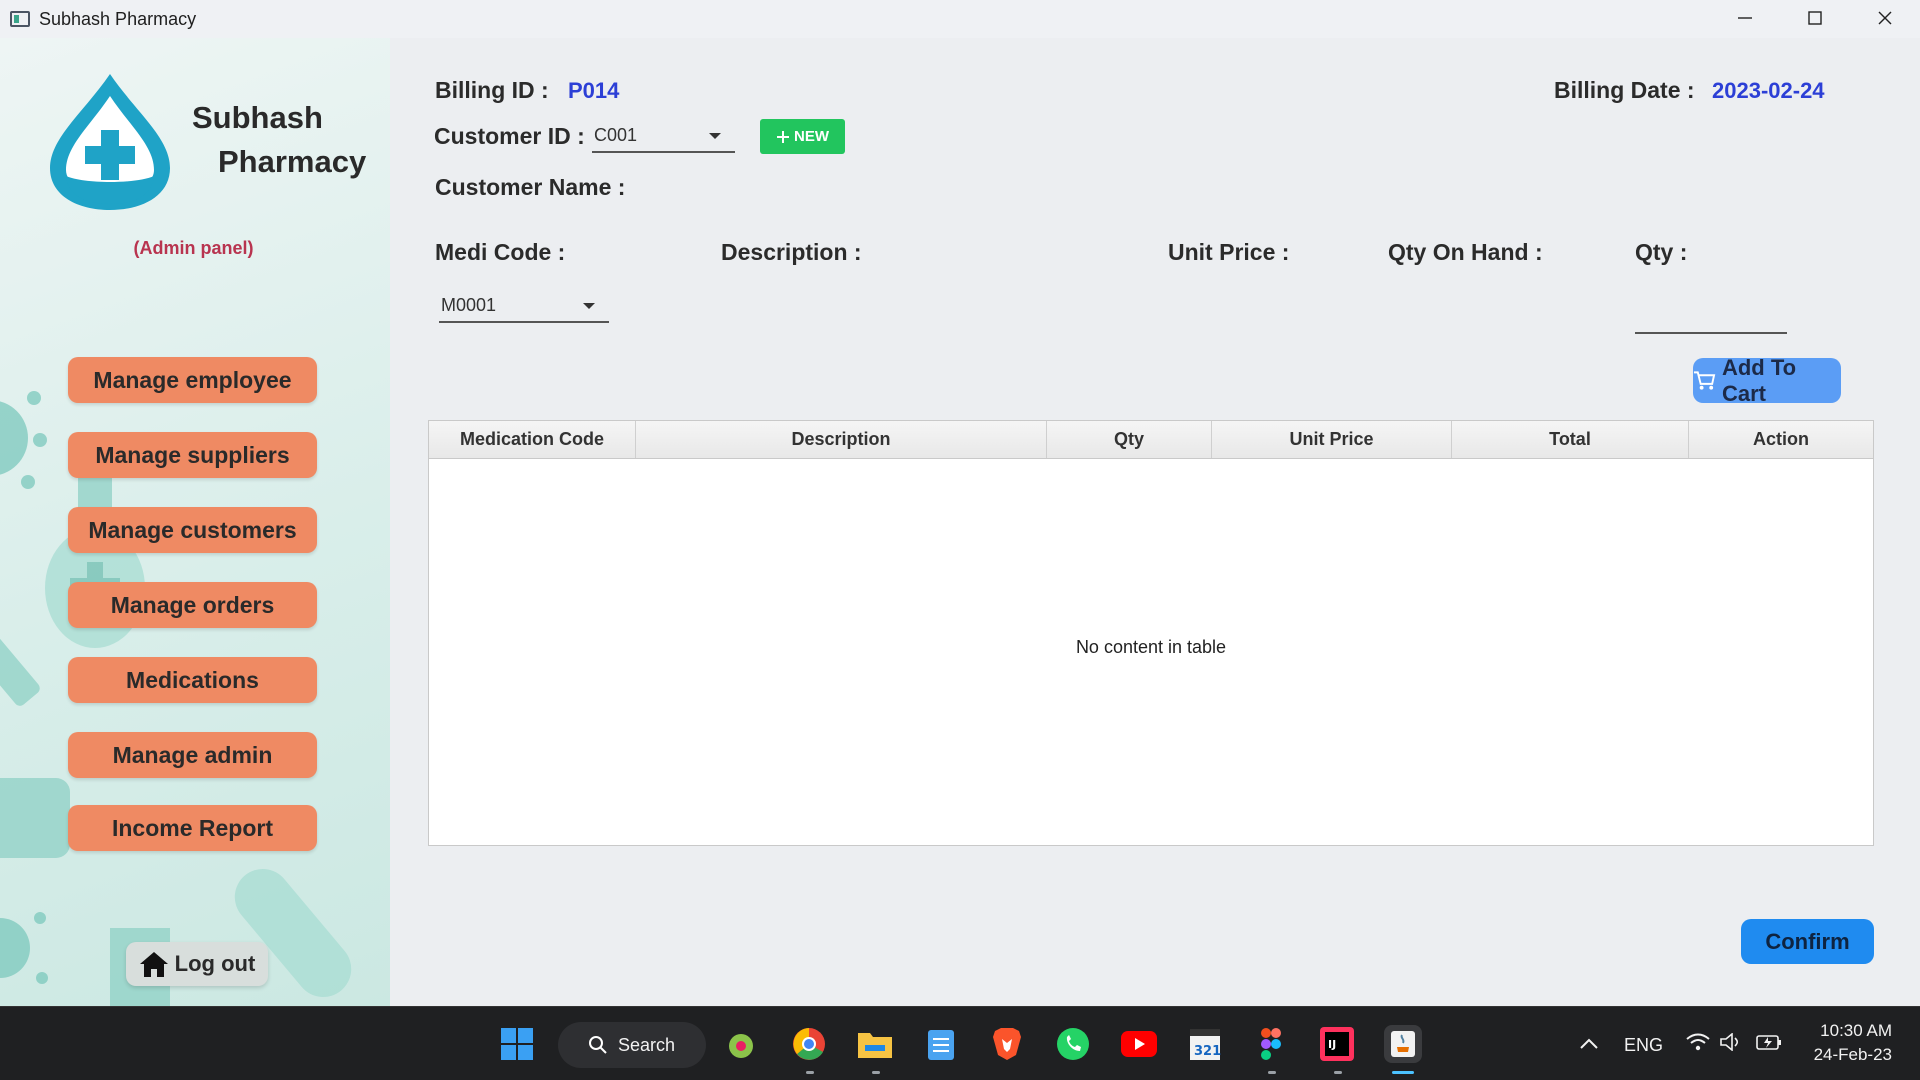 The height and width of the screenshot is (1080, 1920). What do you see at coordinates (1759, 380) in the screenshot?
I see `add-to-cart-label: Add To Cart` at bounding box center [1759, 380].